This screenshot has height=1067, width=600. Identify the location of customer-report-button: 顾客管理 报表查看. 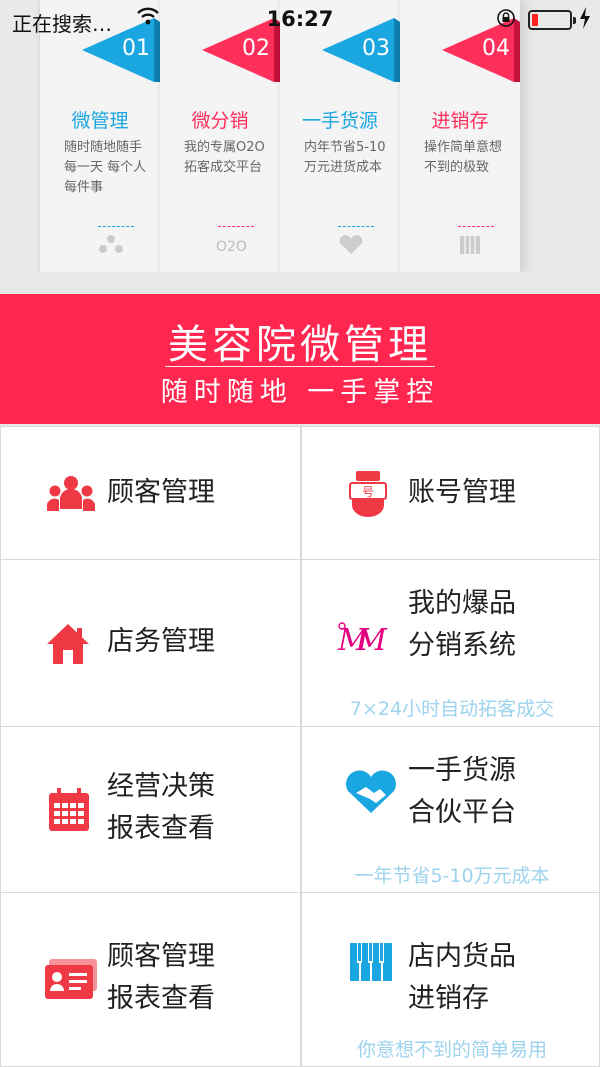
(150, 979).